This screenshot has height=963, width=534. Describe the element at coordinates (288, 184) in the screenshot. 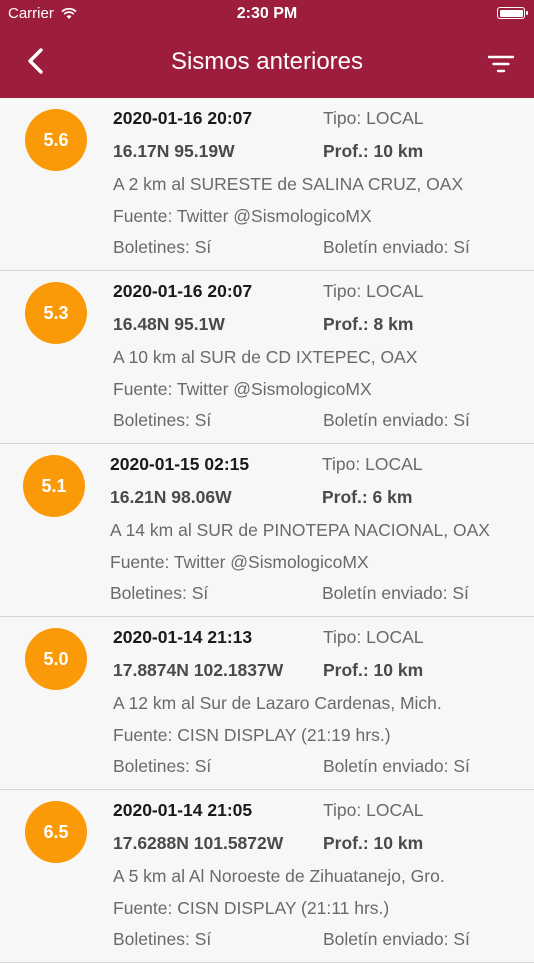

I see `earthquake-location: A 2 km al SURESTE de SALINA CRUZ, OAX` at that location.